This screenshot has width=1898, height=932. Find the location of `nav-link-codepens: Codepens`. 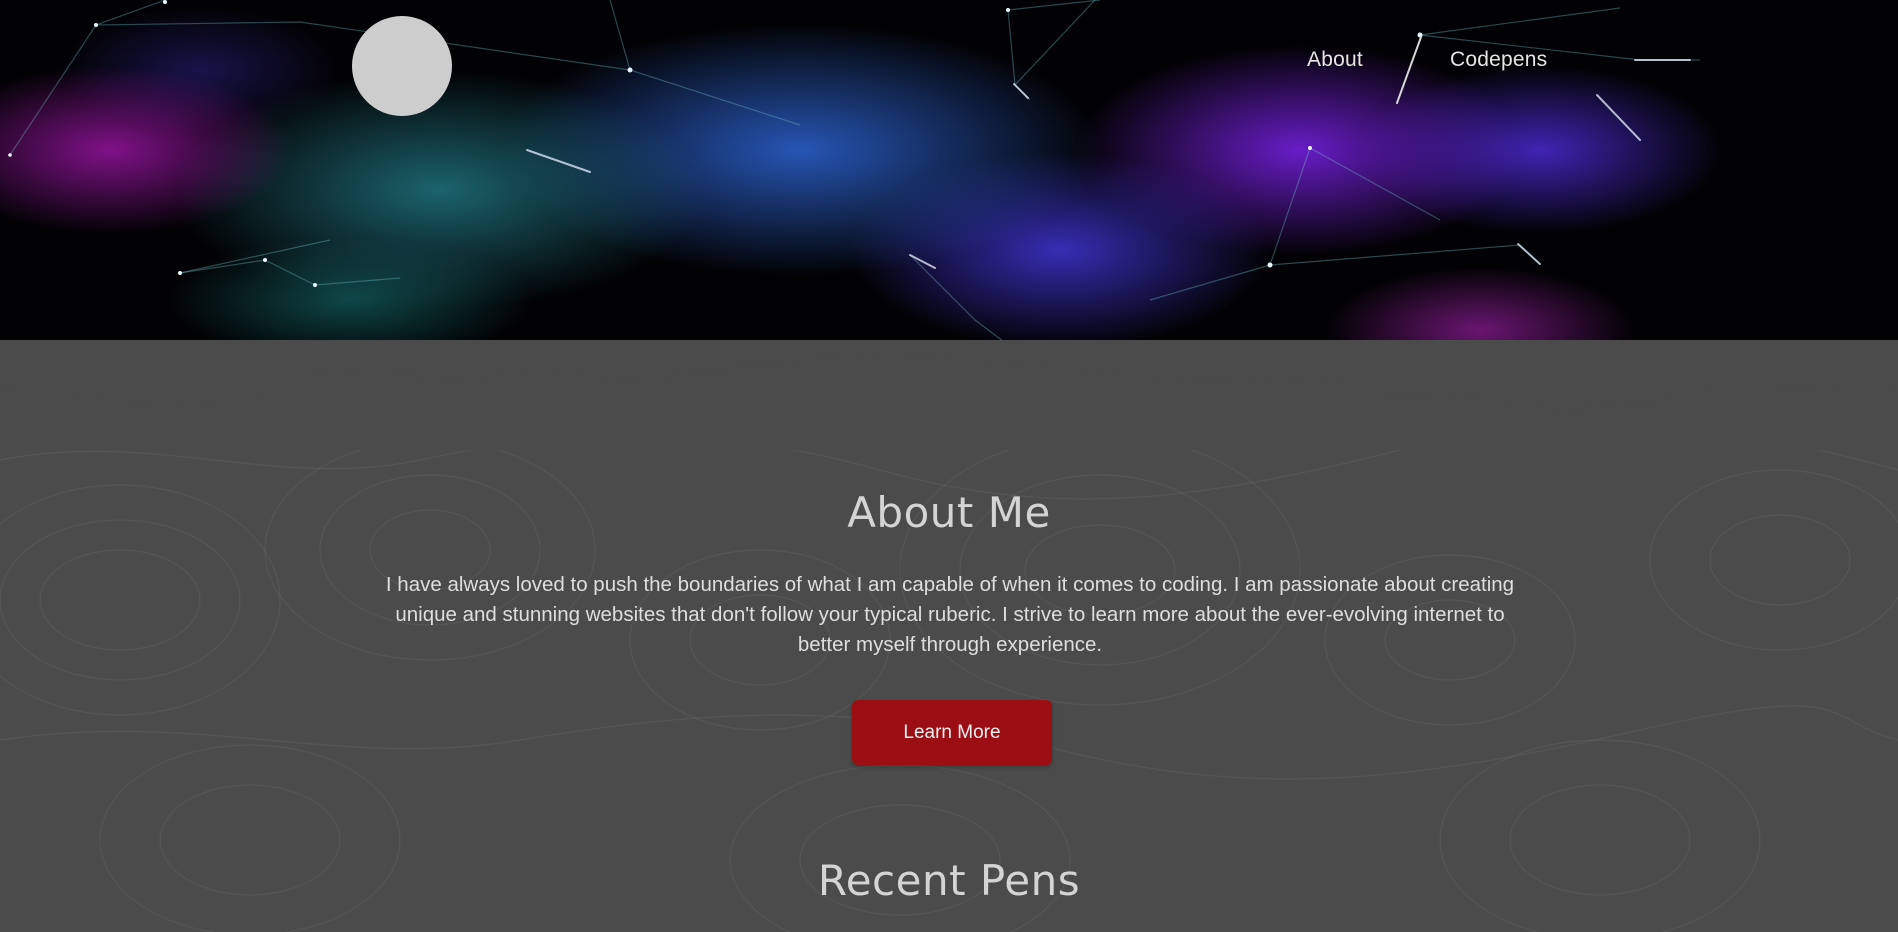

nav-link-codepens: Codepens is located at coordinates (1498, 60).